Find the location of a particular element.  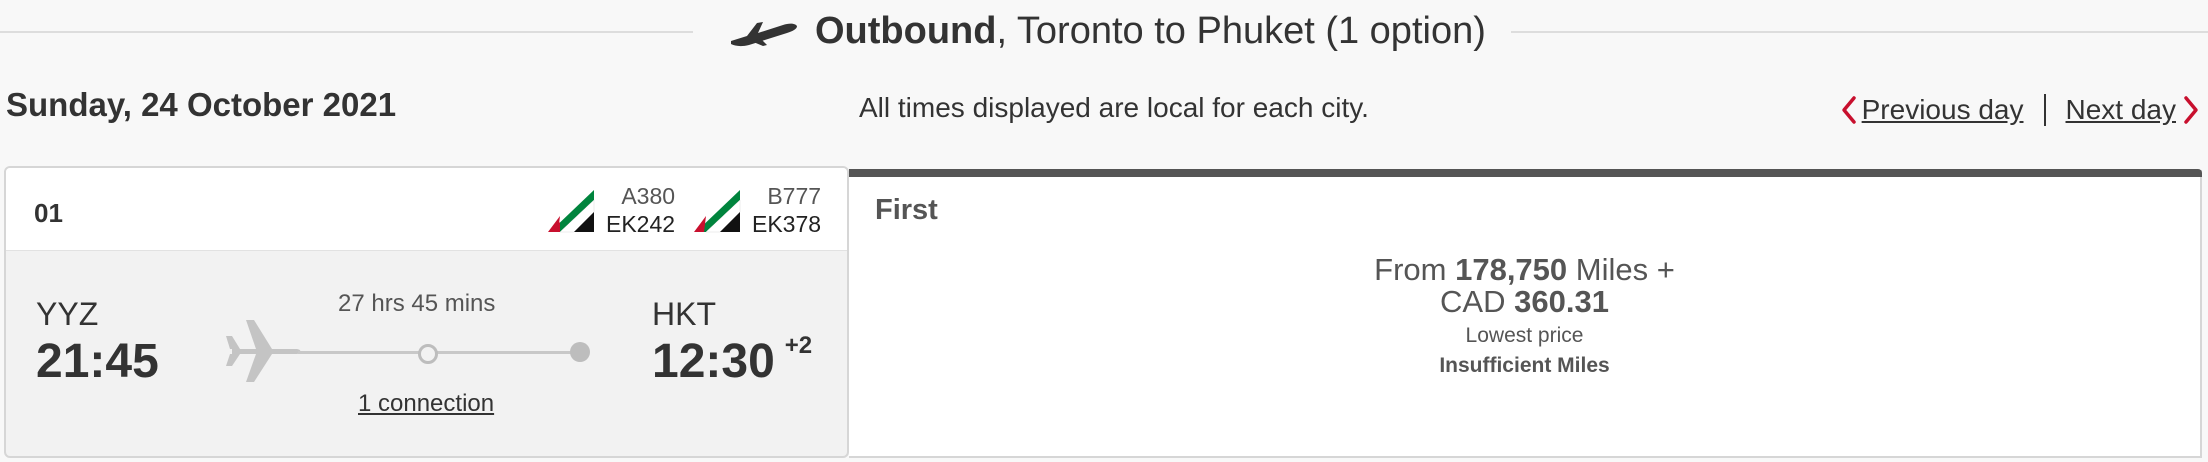

lowest-price-label: Lowest price is located at coordinates (1524, 335).